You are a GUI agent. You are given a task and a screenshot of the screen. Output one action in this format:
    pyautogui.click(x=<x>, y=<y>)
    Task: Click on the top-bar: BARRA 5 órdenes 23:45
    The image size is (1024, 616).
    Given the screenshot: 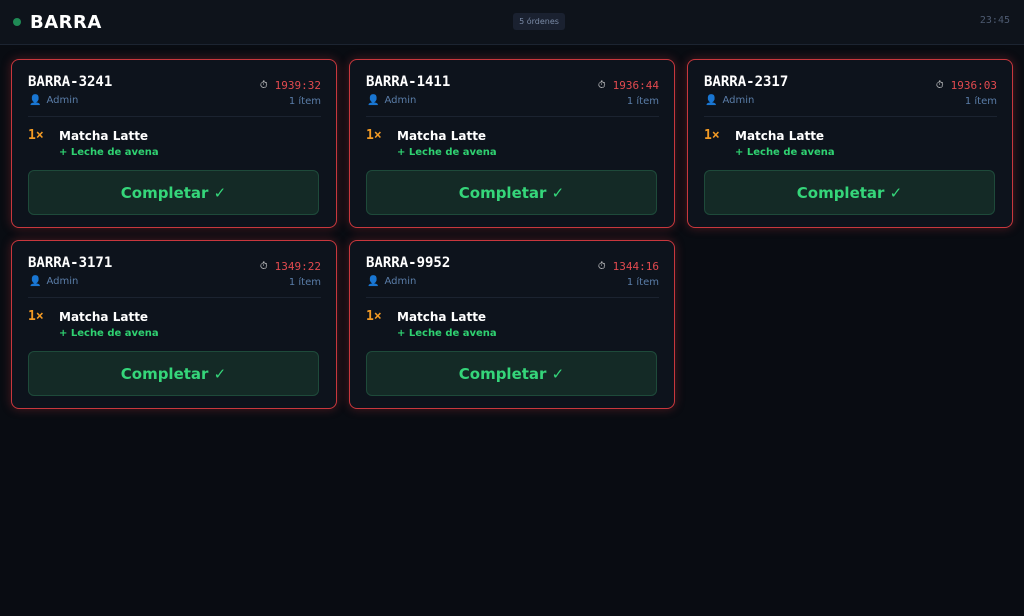 What is the action you would take?
    pyautogui.click(x=512, y=22)
    